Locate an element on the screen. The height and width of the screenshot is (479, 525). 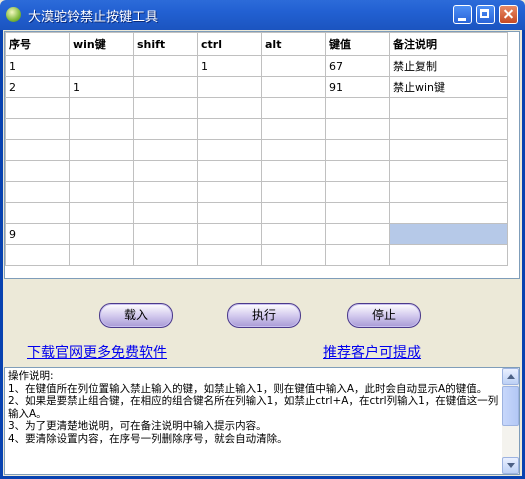
stop-button: 停止 is located at coordinates (384, 315).